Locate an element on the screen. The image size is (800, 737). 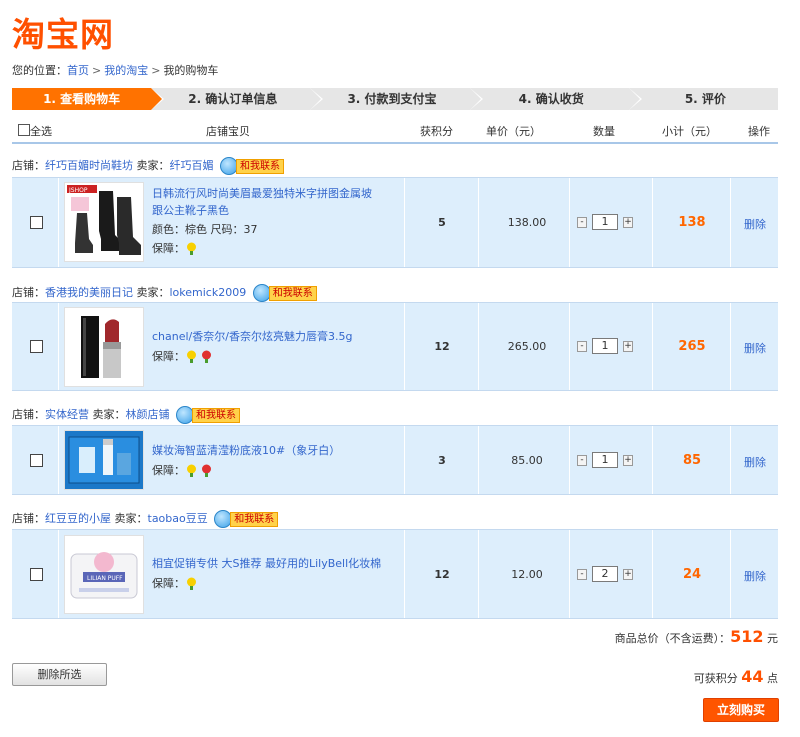
quantity-stepper: - 2 + is located at coordinates (608, 574).